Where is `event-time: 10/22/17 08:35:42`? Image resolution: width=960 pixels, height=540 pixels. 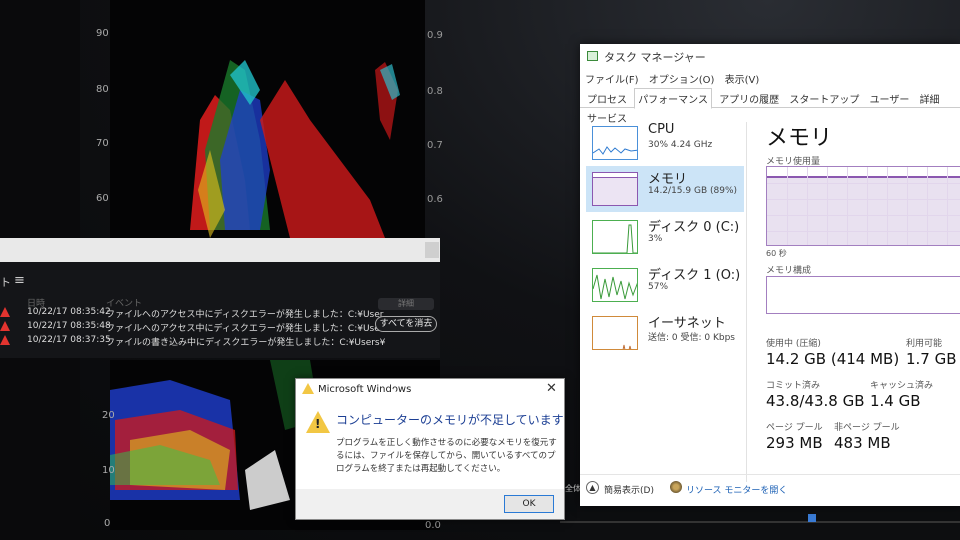 event-time: 10/22/17 08:35:42 is located at coordinates (69, 312).